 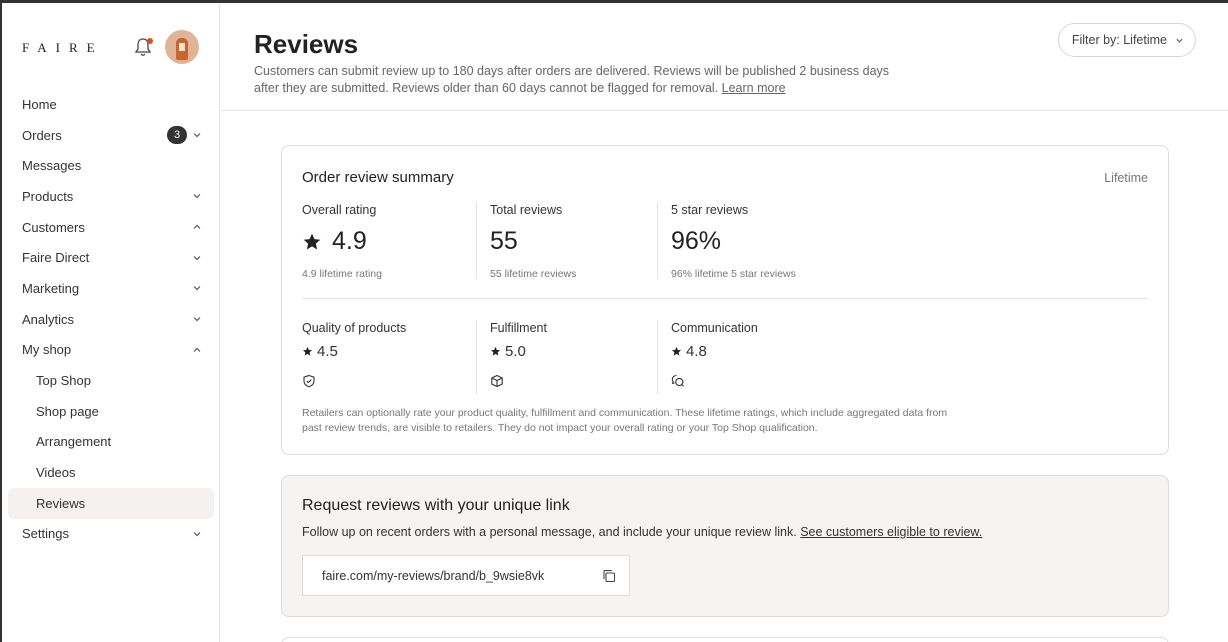 I want to click on fulfillment-value: 5.0, so click(x=515, y=351).